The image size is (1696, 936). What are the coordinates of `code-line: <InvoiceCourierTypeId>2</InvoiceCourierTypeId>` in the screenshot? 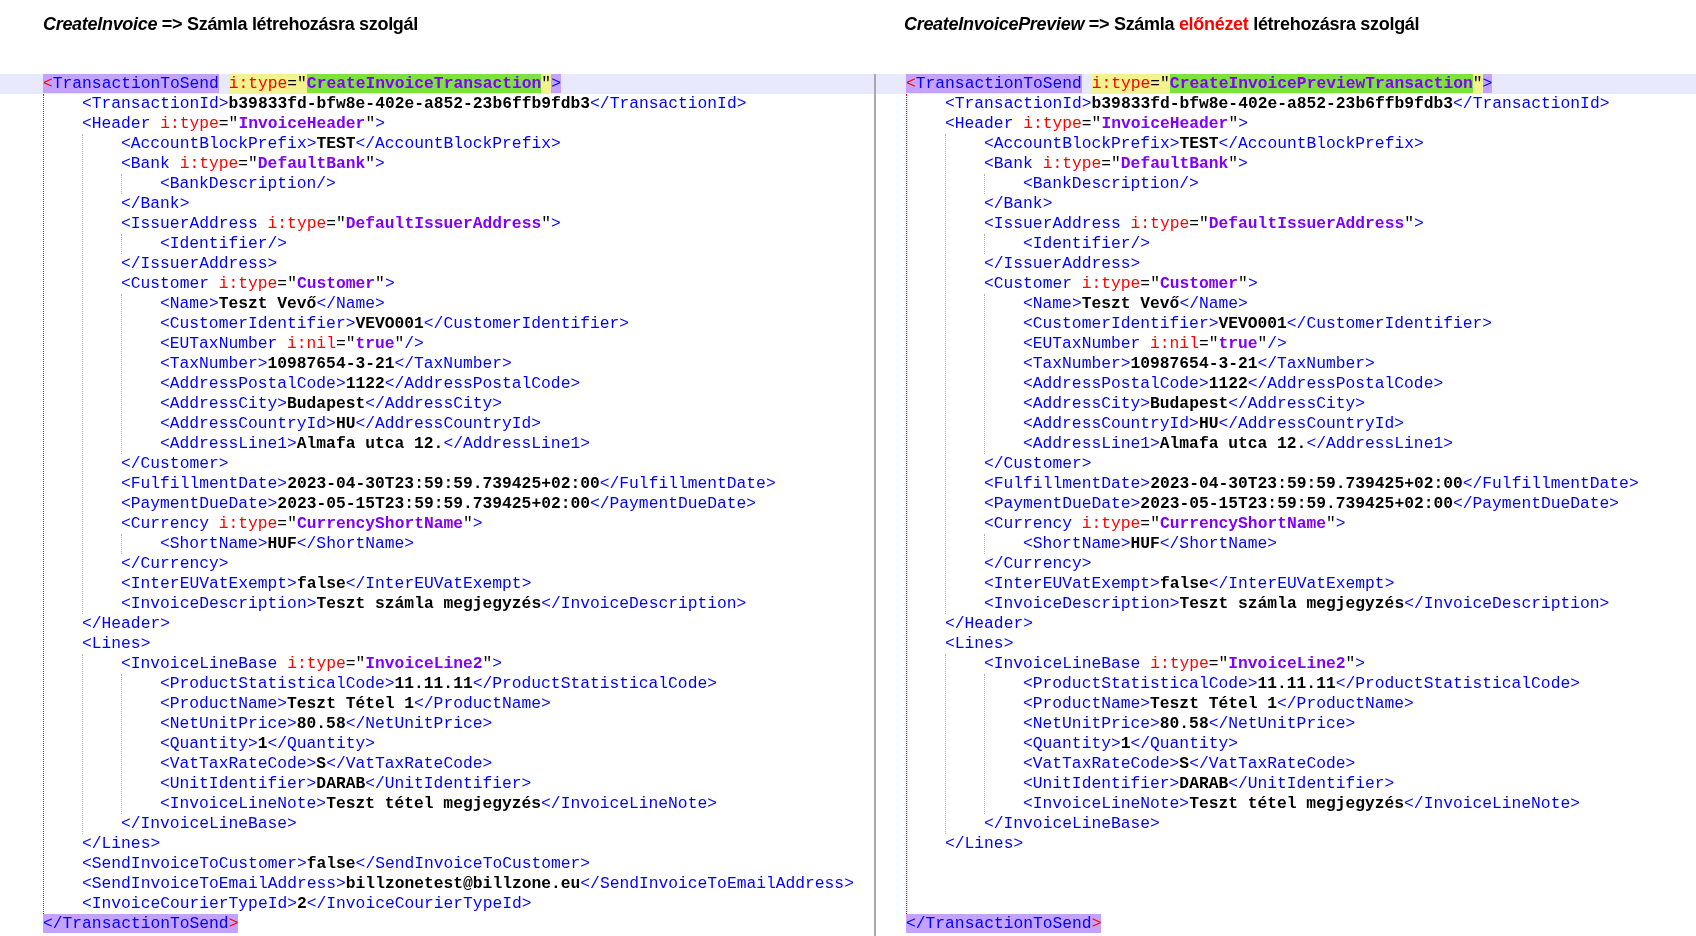 It's located at (307, 904).